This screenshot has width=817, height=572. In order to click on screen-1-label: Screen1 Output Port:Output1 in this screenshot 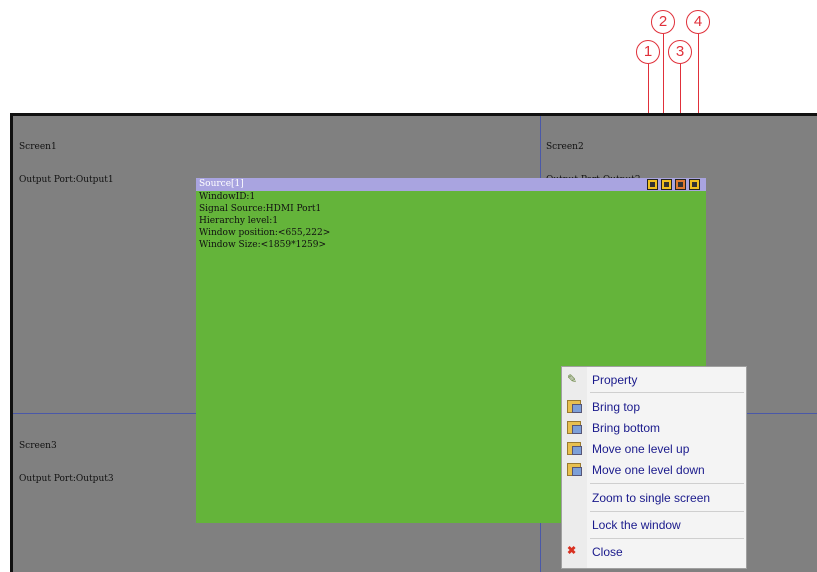, I will do `click(66, 164)`.